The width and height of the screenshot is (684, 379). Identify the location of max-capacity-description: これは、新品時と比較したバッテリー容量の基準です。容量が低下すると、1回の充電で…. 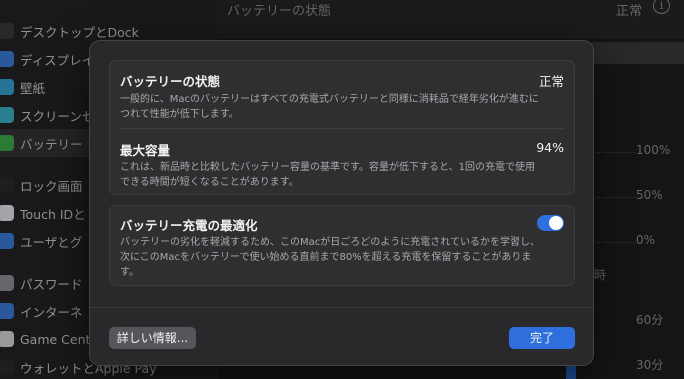
(327, 175).